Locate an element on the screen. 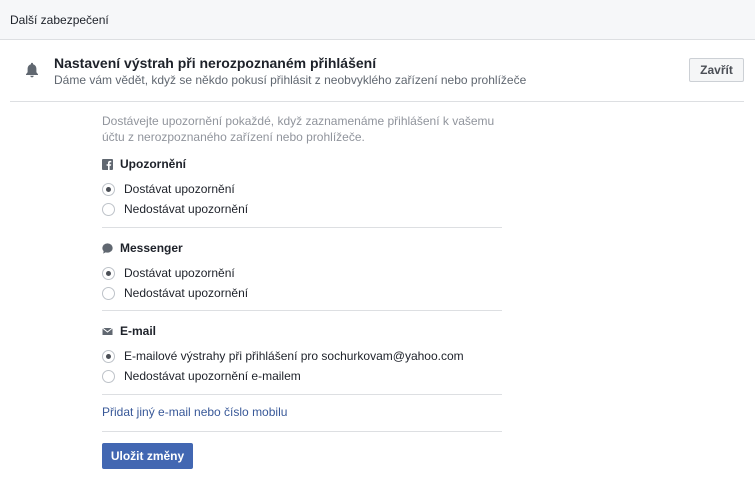 Image resolution: width=755 pixels, height=490 pixels. notifications-section-header: Upozornění is located at coordinates (144, 164).